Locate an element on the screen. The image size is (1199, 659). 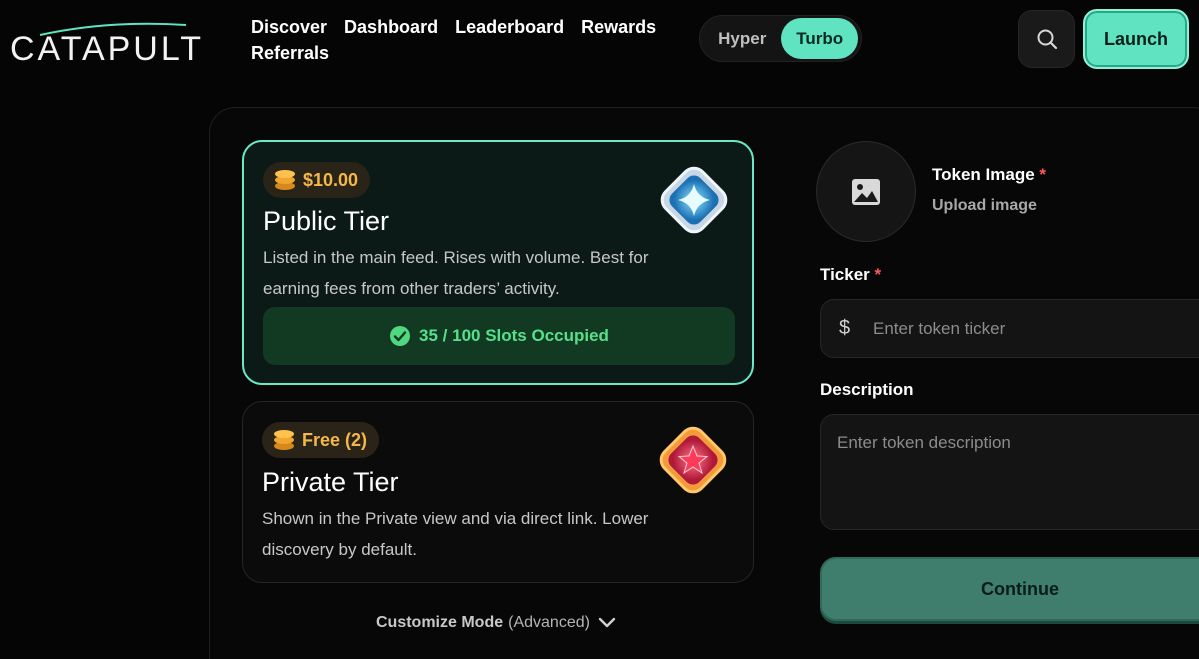
sparkle-diamond-icon is located at coordinates (694, 202).